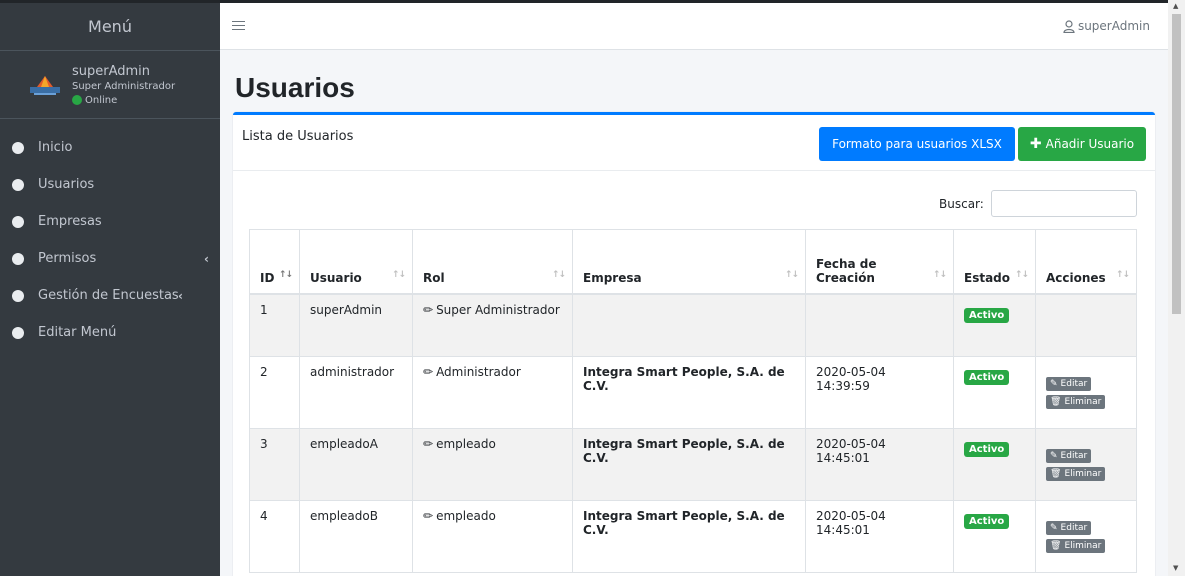 The image size is (1185, 576). Describe the element at coordinates (67, 258) in the screenshot. I see `sidebar-item-label: Permisos` at that location.